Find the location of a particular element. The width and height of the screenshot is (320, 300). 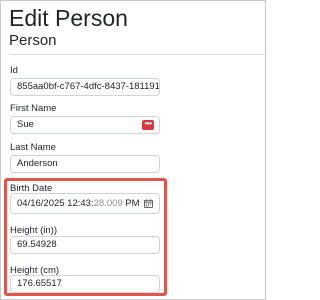

first-name-value: Sue is located at coordinates (25, 124).